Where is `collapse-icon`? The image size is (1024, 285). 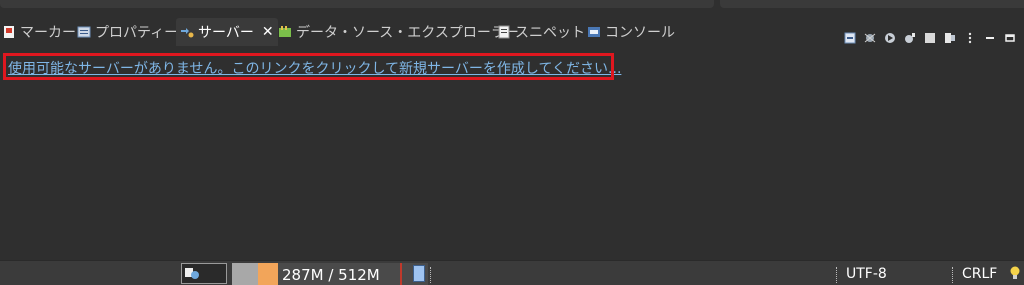 collapse-icon is located at coordinates (850, 36).